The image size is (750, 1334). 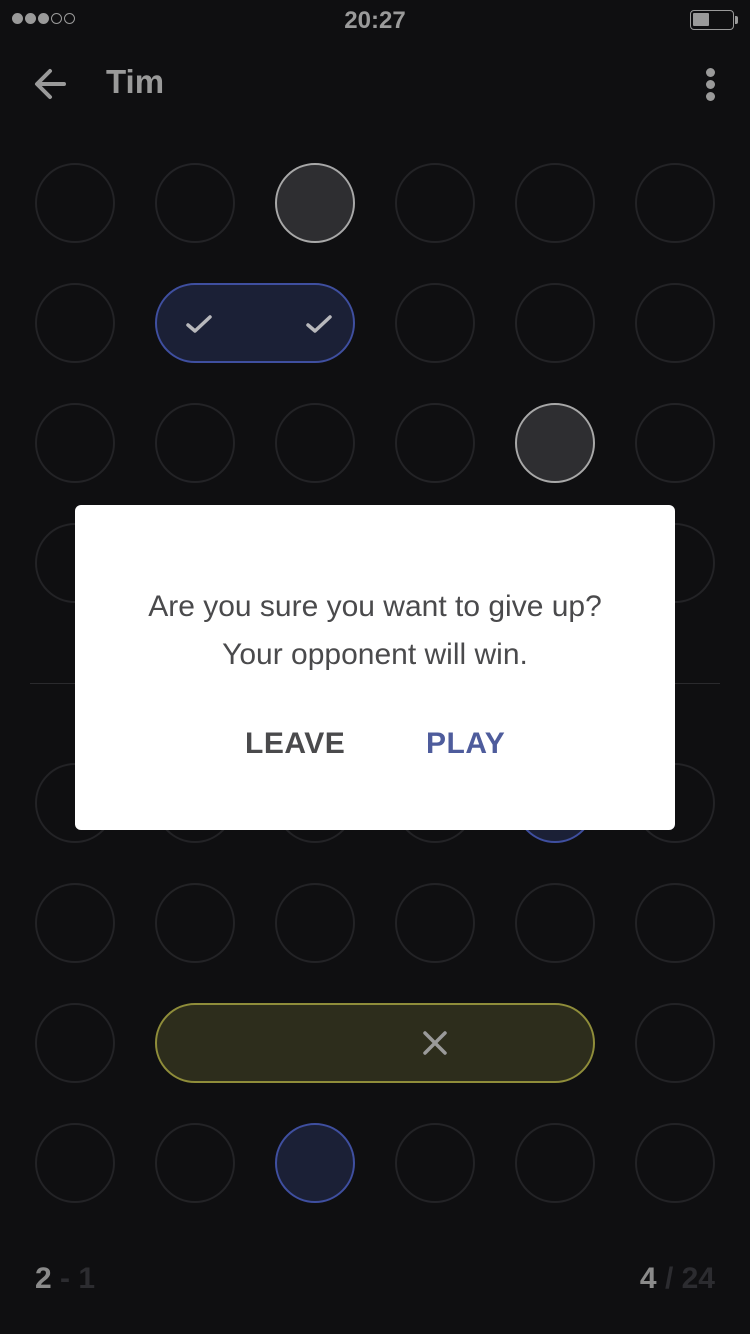 What do you see at coordinates (87, 1278) in the screenshot?
I see `score-opponent: 1` at bounding box center [87, 1278].